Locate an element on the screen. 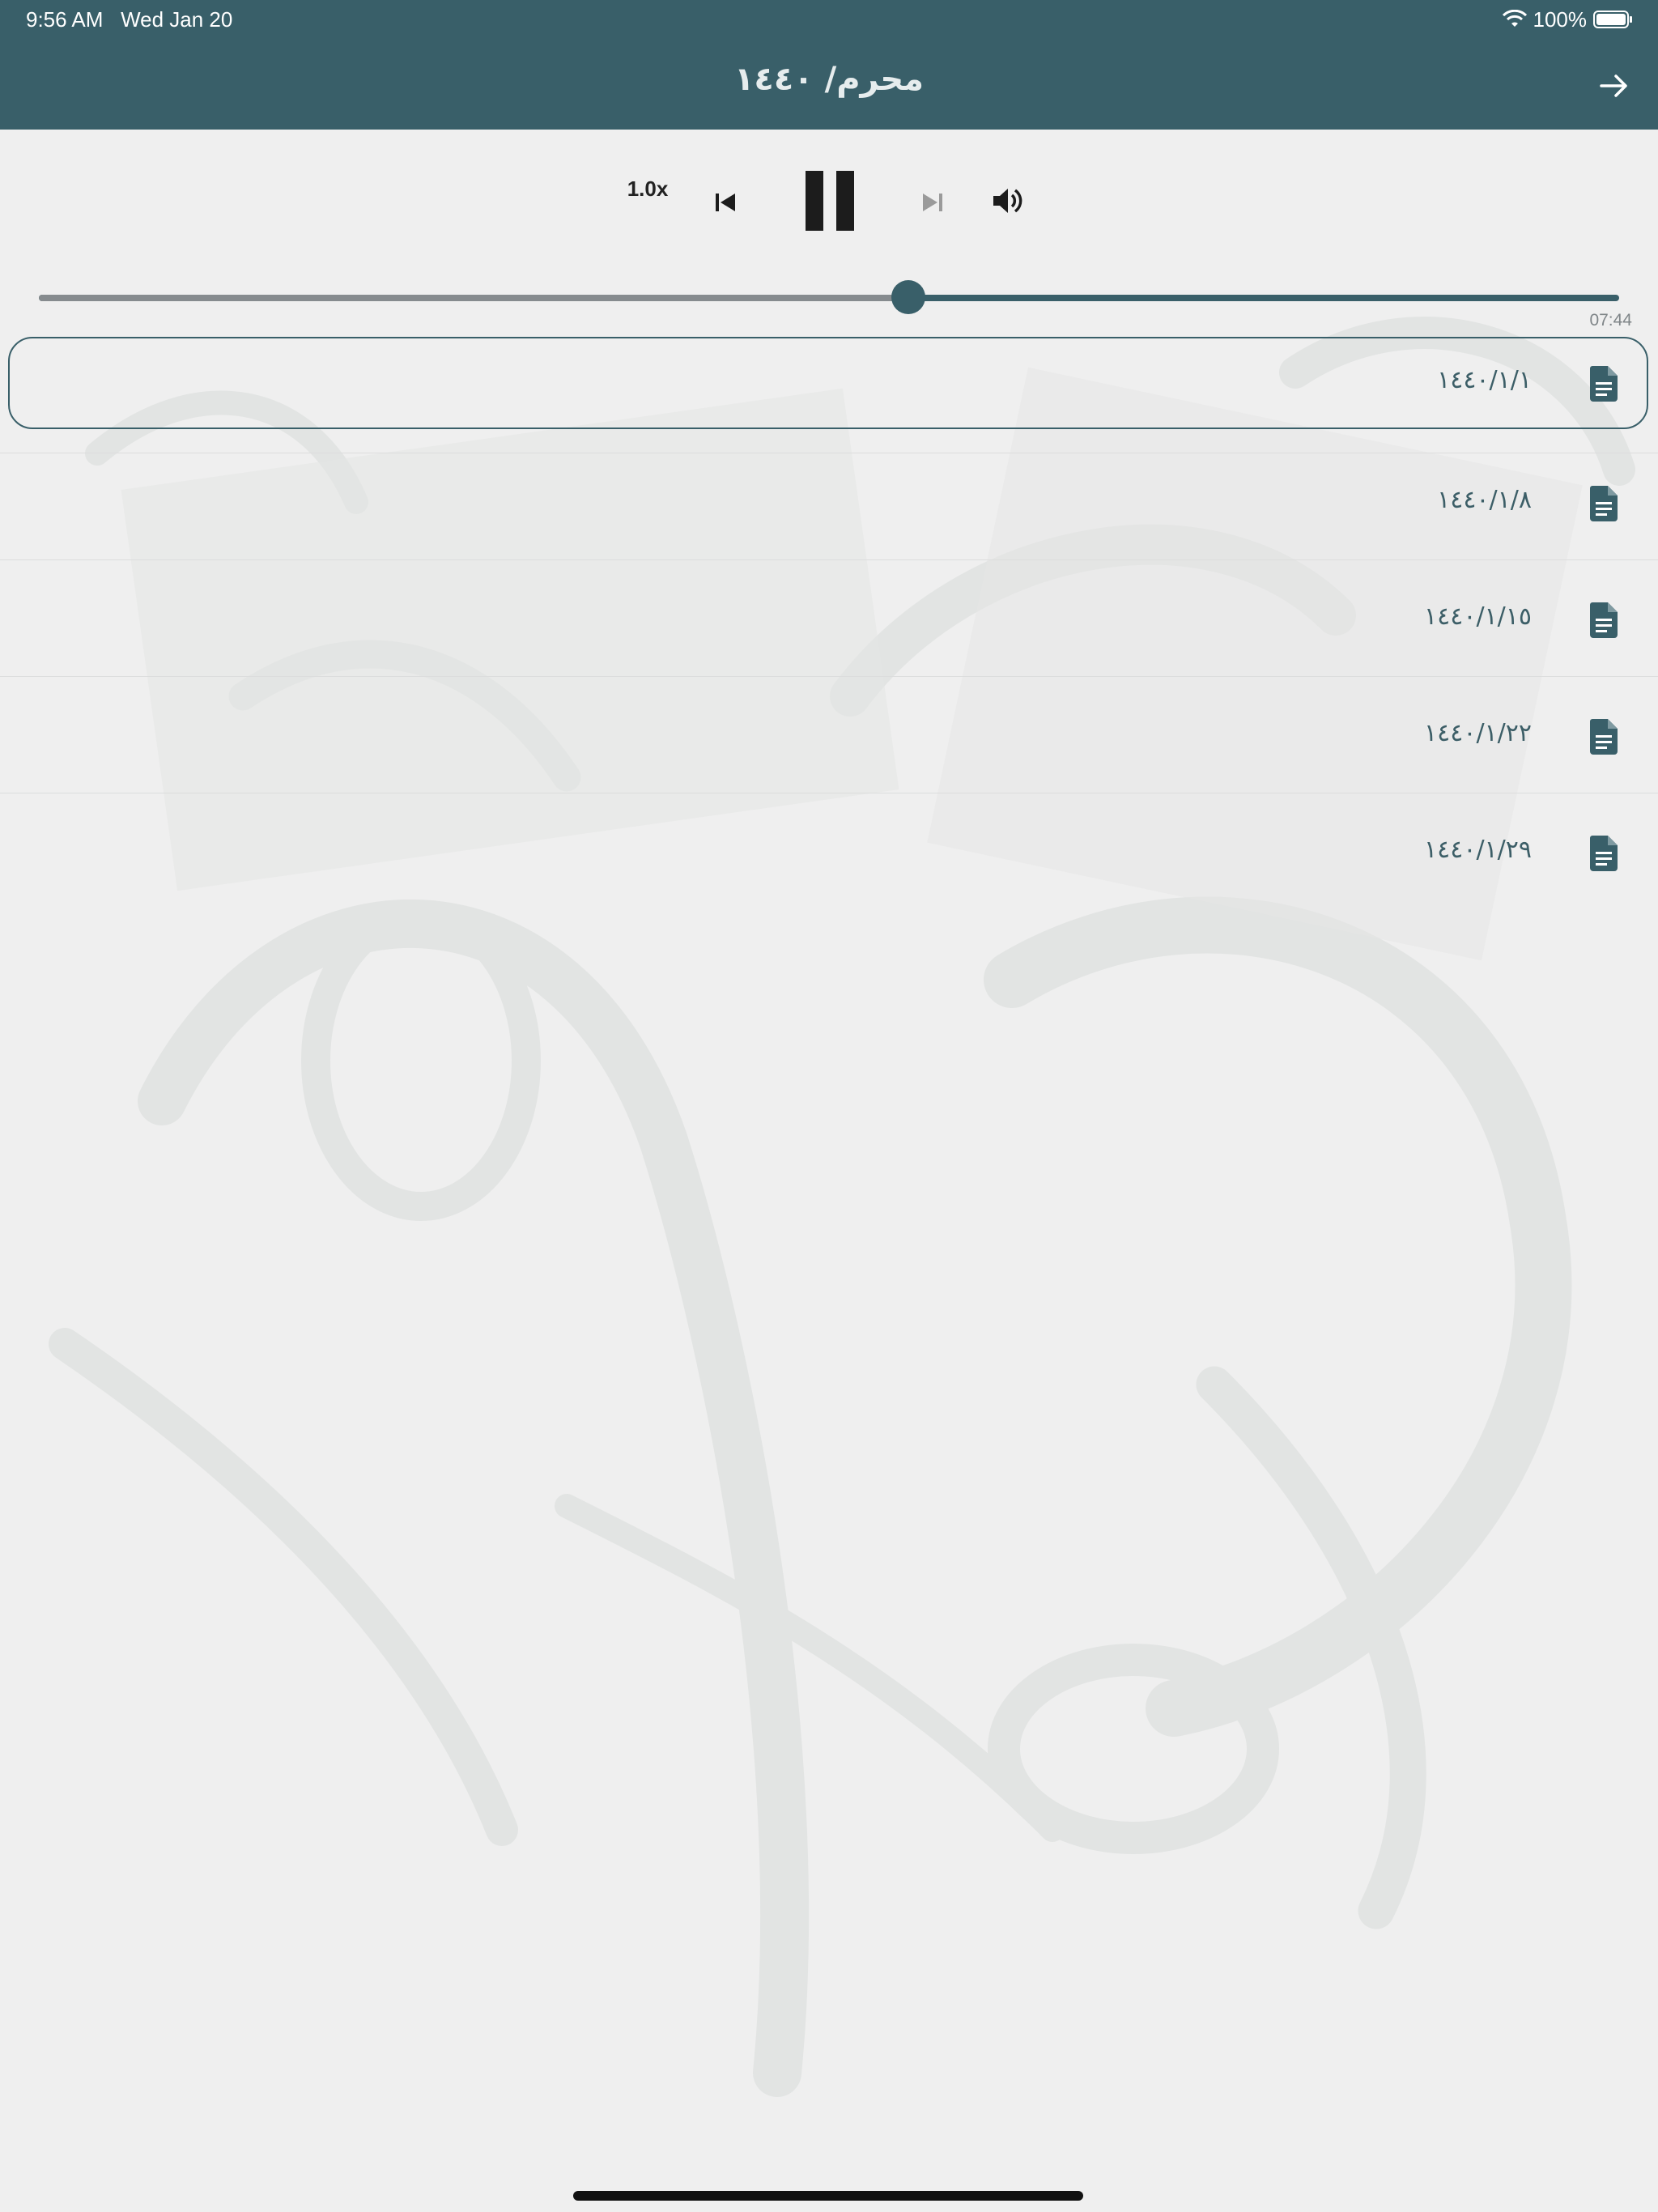  status-bar-right: 100% is located at coordinates (1568, 19).